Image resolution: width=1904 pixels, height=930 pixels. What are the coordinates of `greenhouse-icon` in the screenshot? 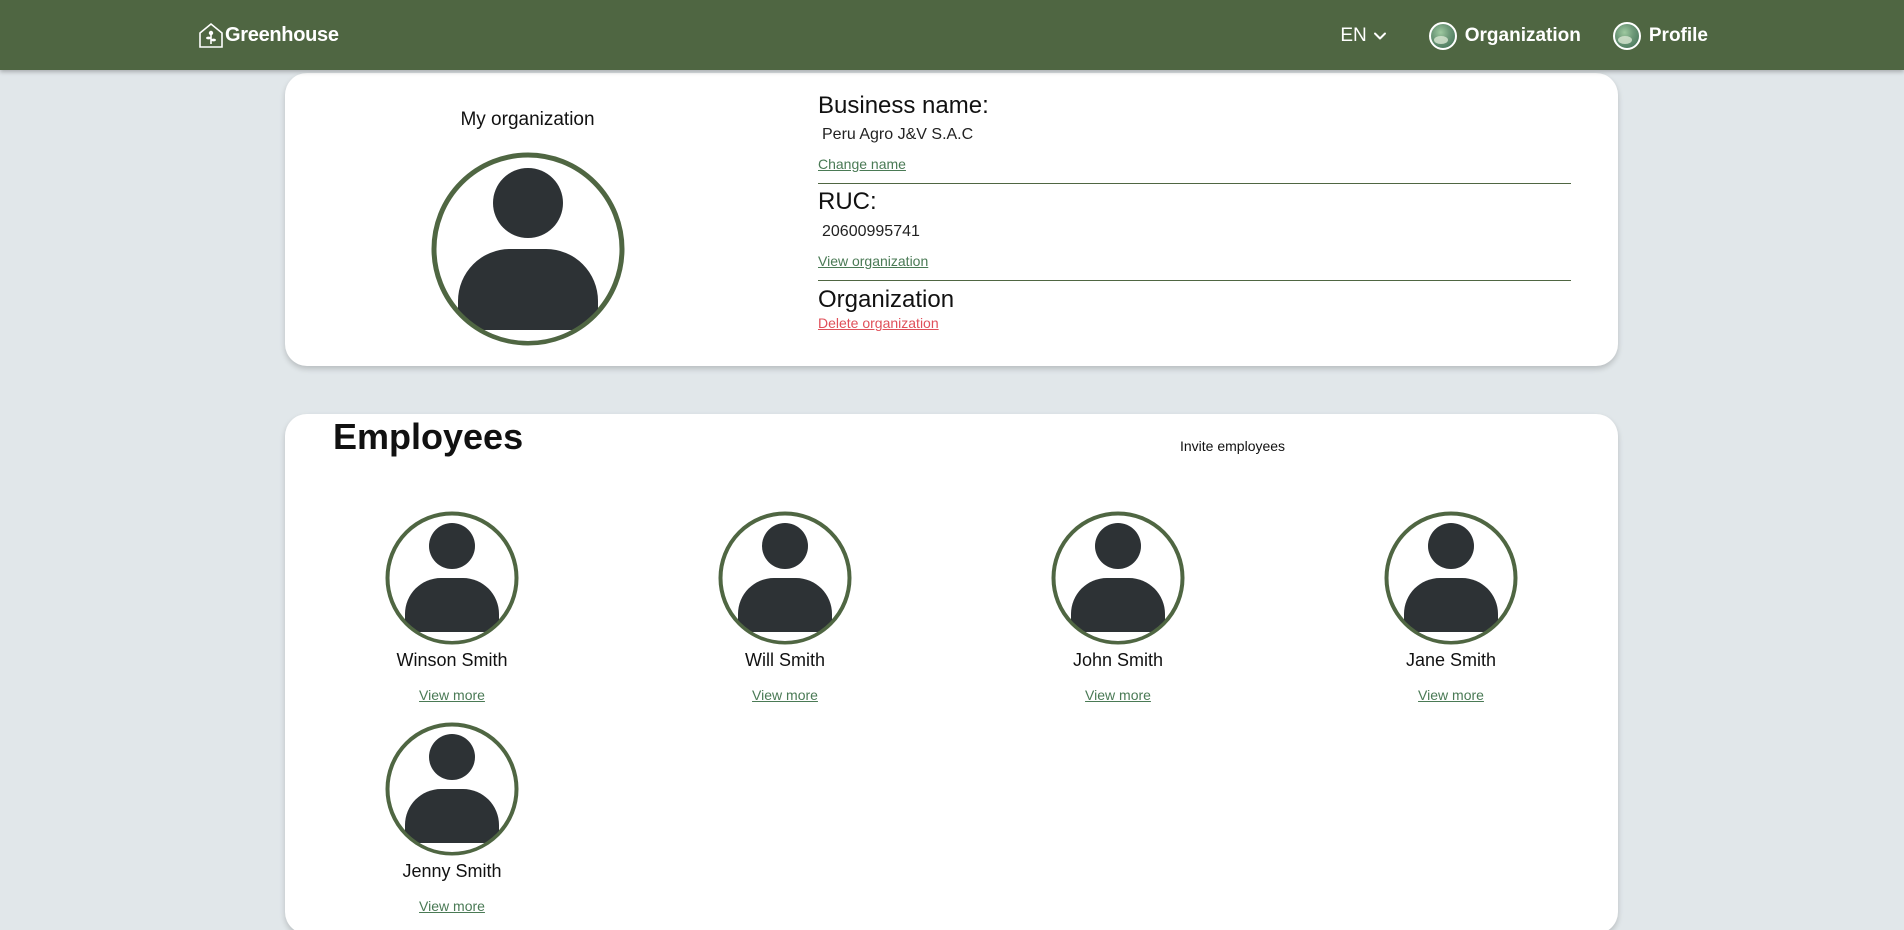 It's located at (211, 35).